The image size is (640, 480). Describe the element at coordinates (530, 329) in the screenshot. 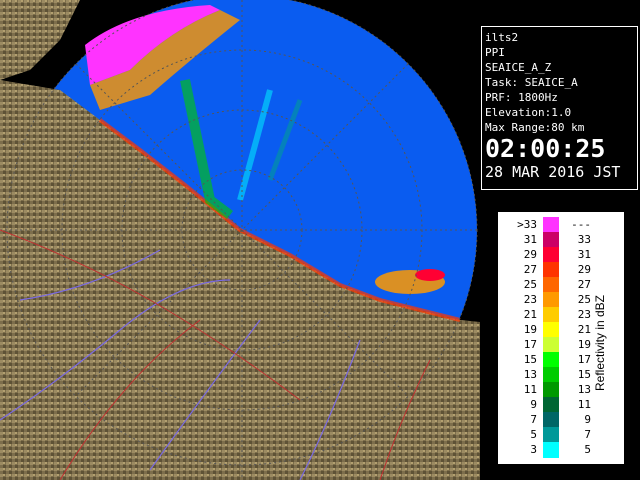

I see `legend-lower-bound: 19` at that location.